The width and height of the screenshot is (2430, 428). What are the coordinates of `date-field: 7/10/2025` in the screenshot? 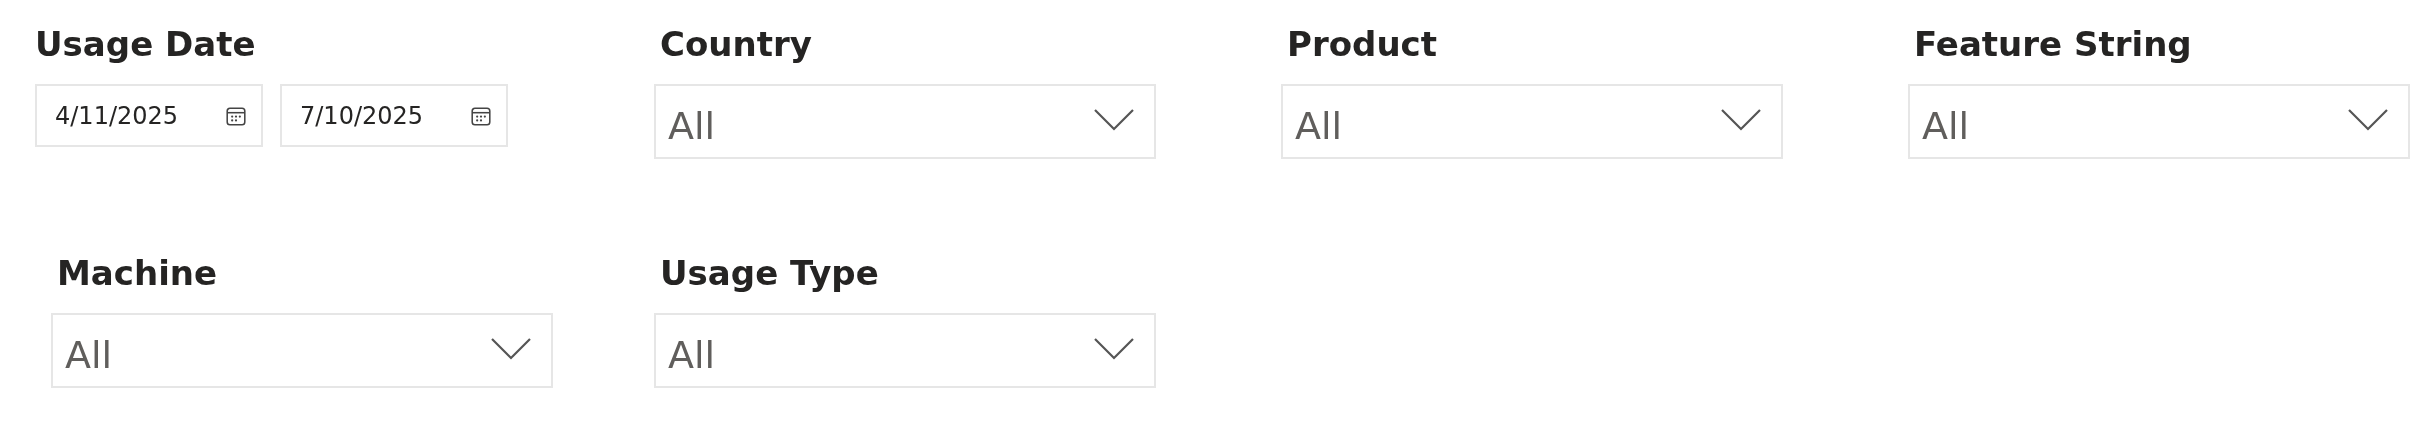 It's located at (394, 115).